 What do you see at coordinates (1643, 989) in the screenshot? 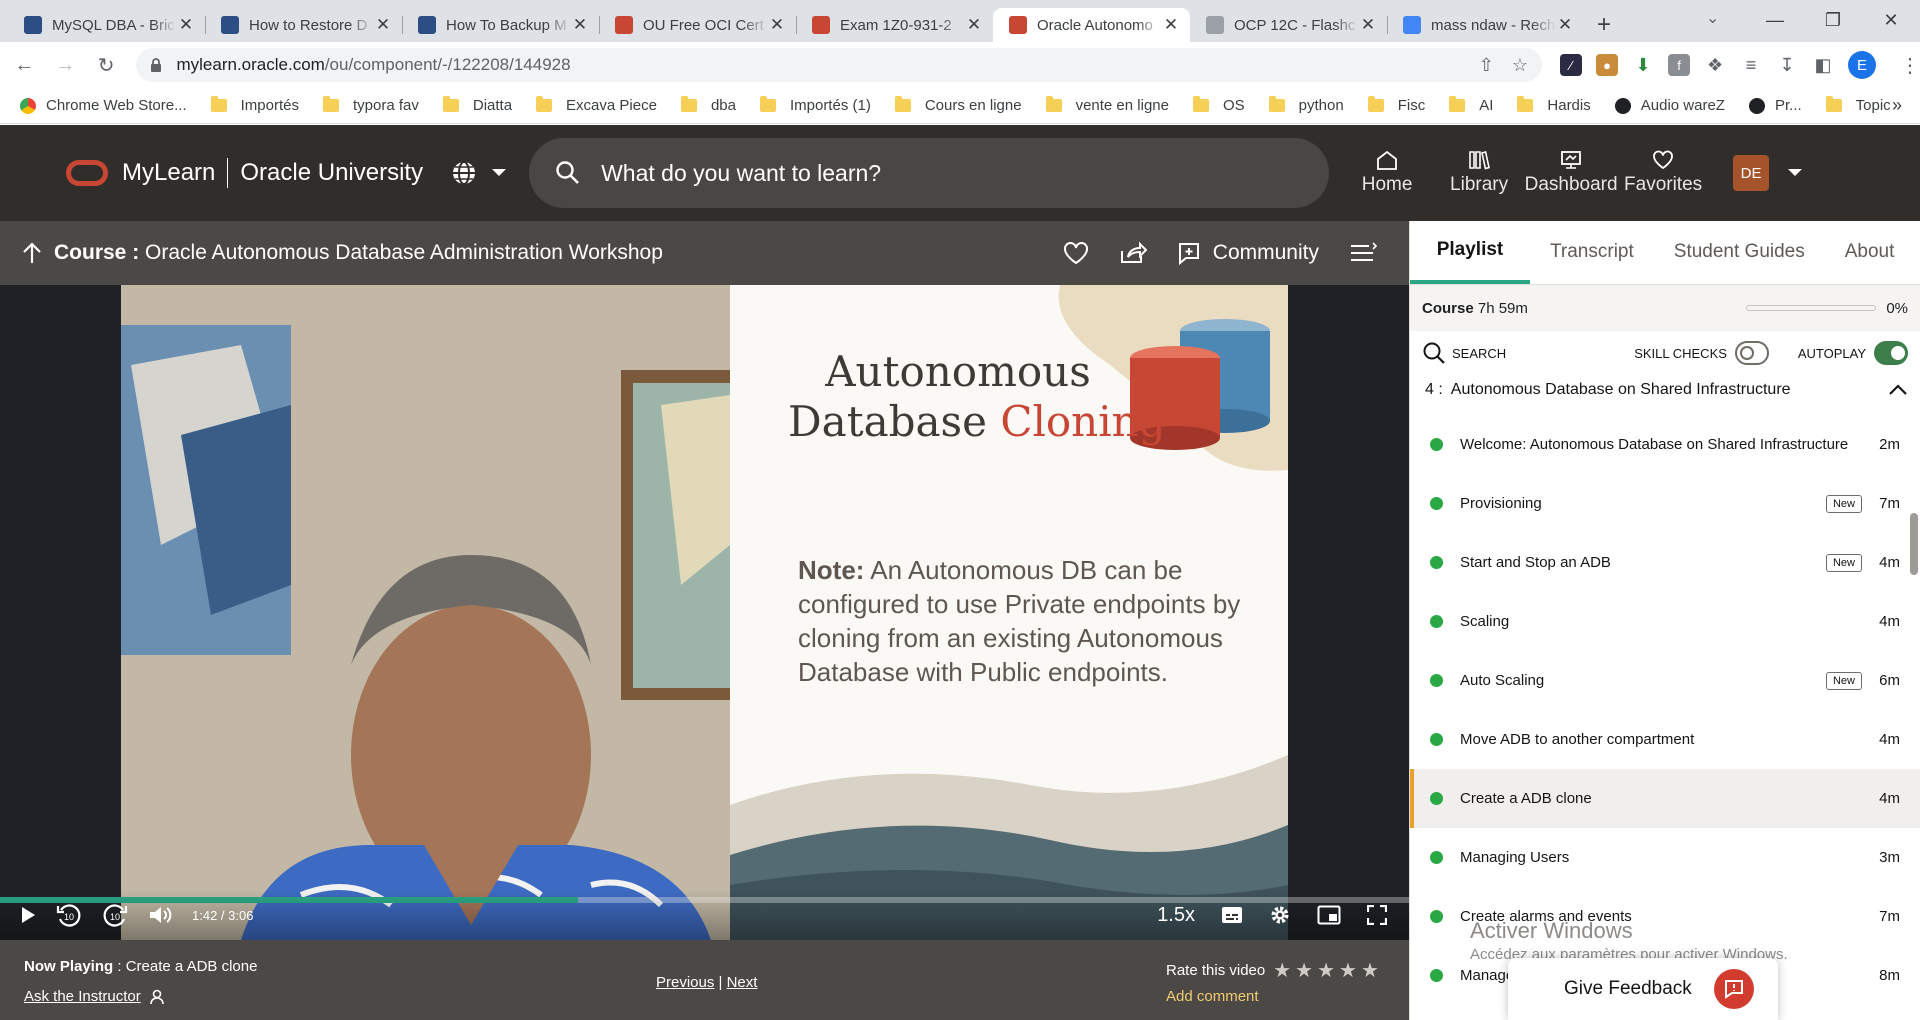
I see `give-feedback-button: Give Feedback` at bounding box center [1643, 989].